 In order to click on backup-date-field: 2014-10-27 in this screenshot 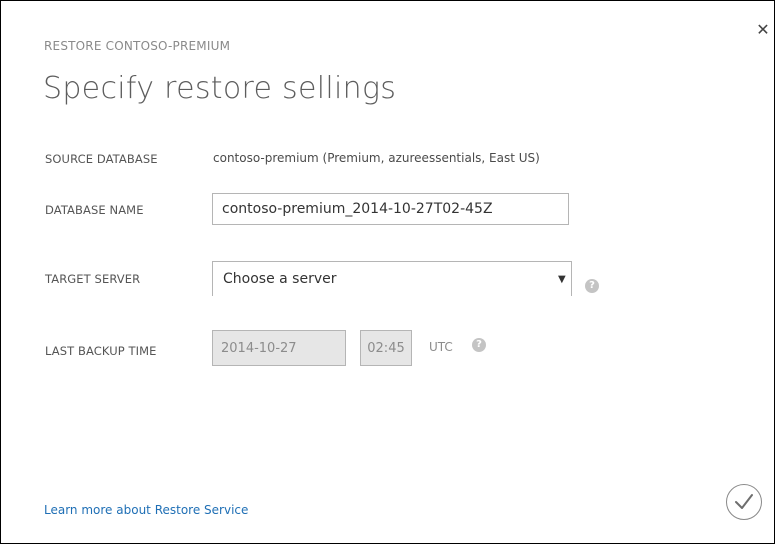, I will do `click(279, 348)`.